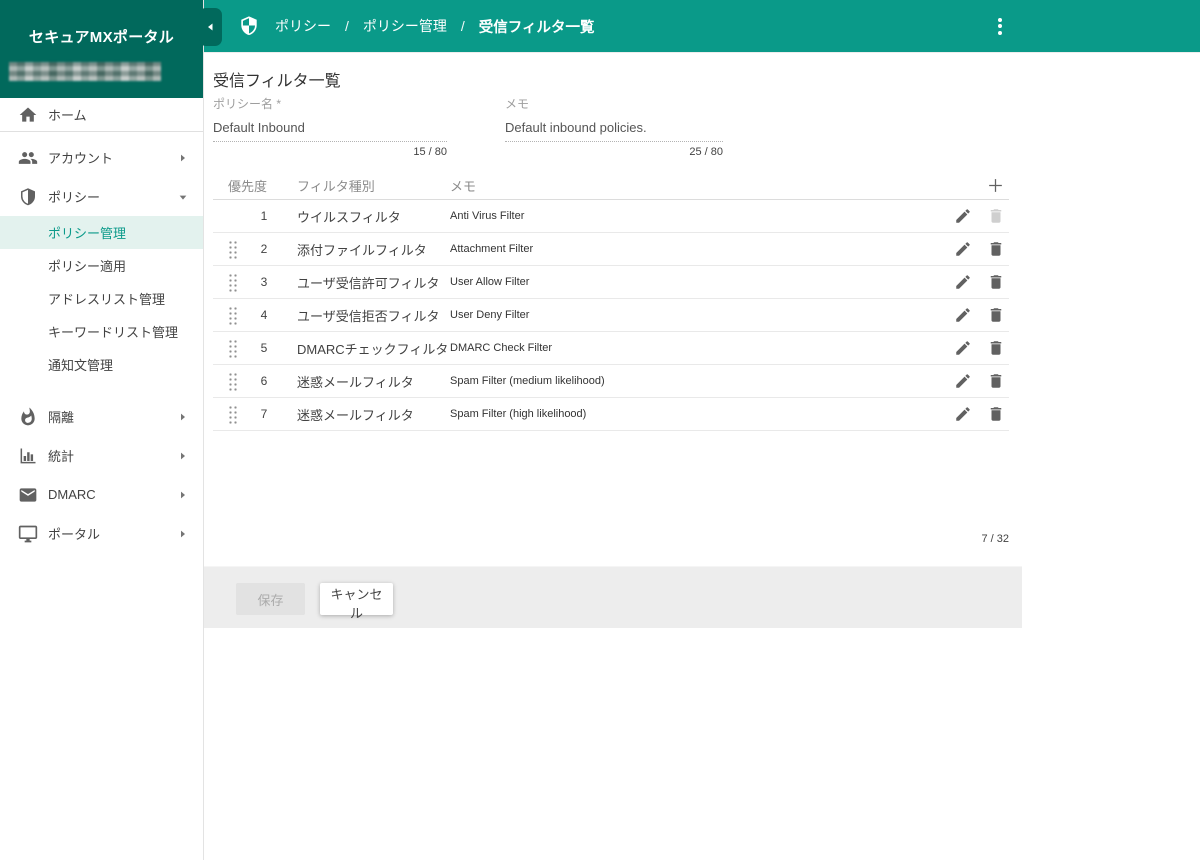 This screenshot has height=860, width=1200. I want to click on save-button: 保存, so click(270, 599).